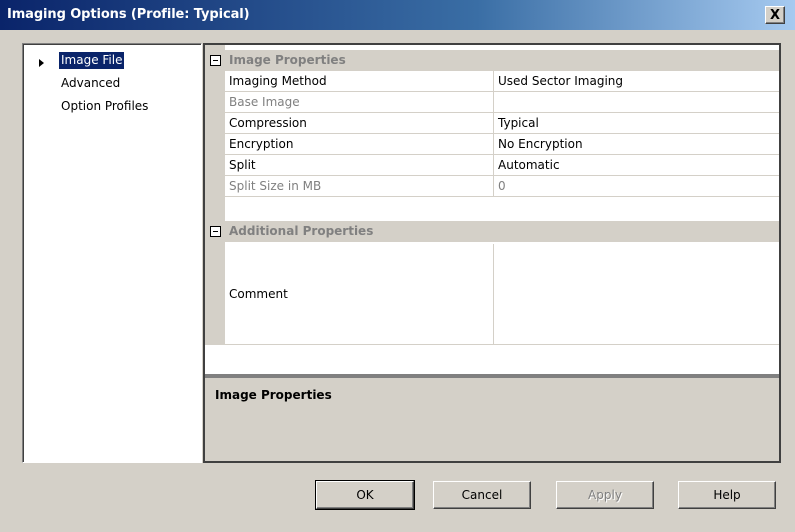  I want to click on category-label: Additional Properties, so click(301, 231).